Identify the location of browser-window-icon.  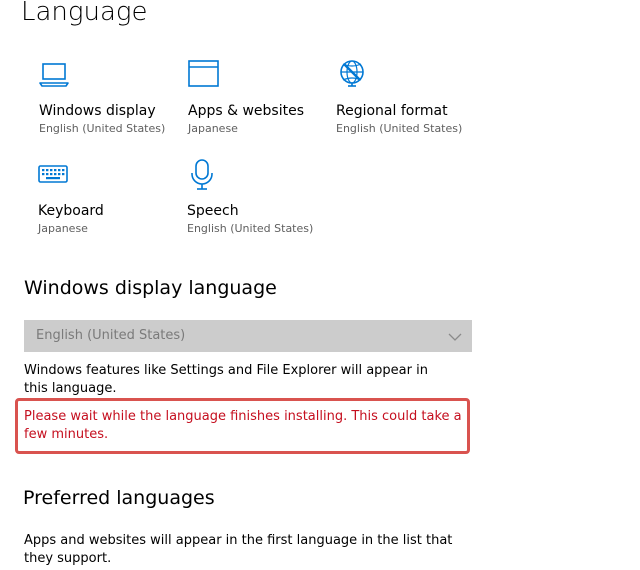
(205, 75).